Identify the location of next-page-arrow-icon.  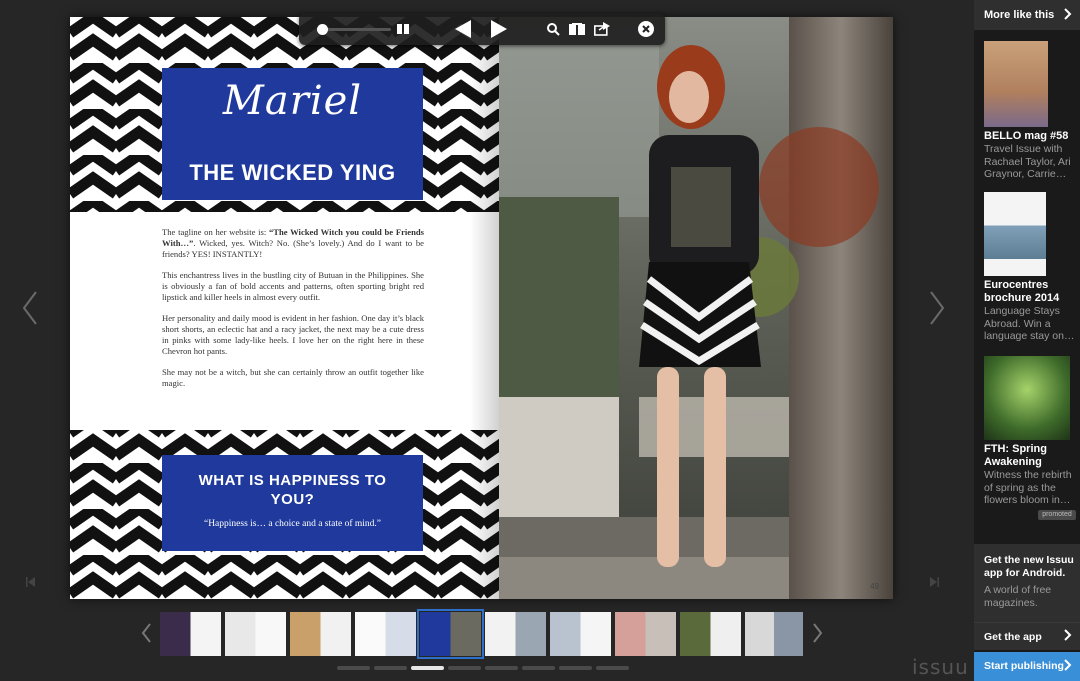
(937, 308).